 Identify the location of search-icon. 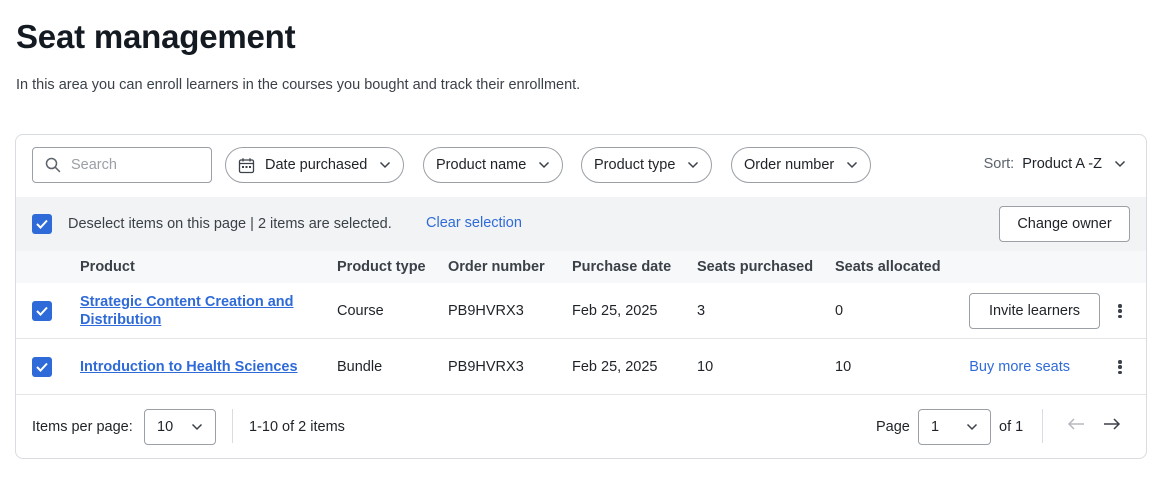
(53, 165).